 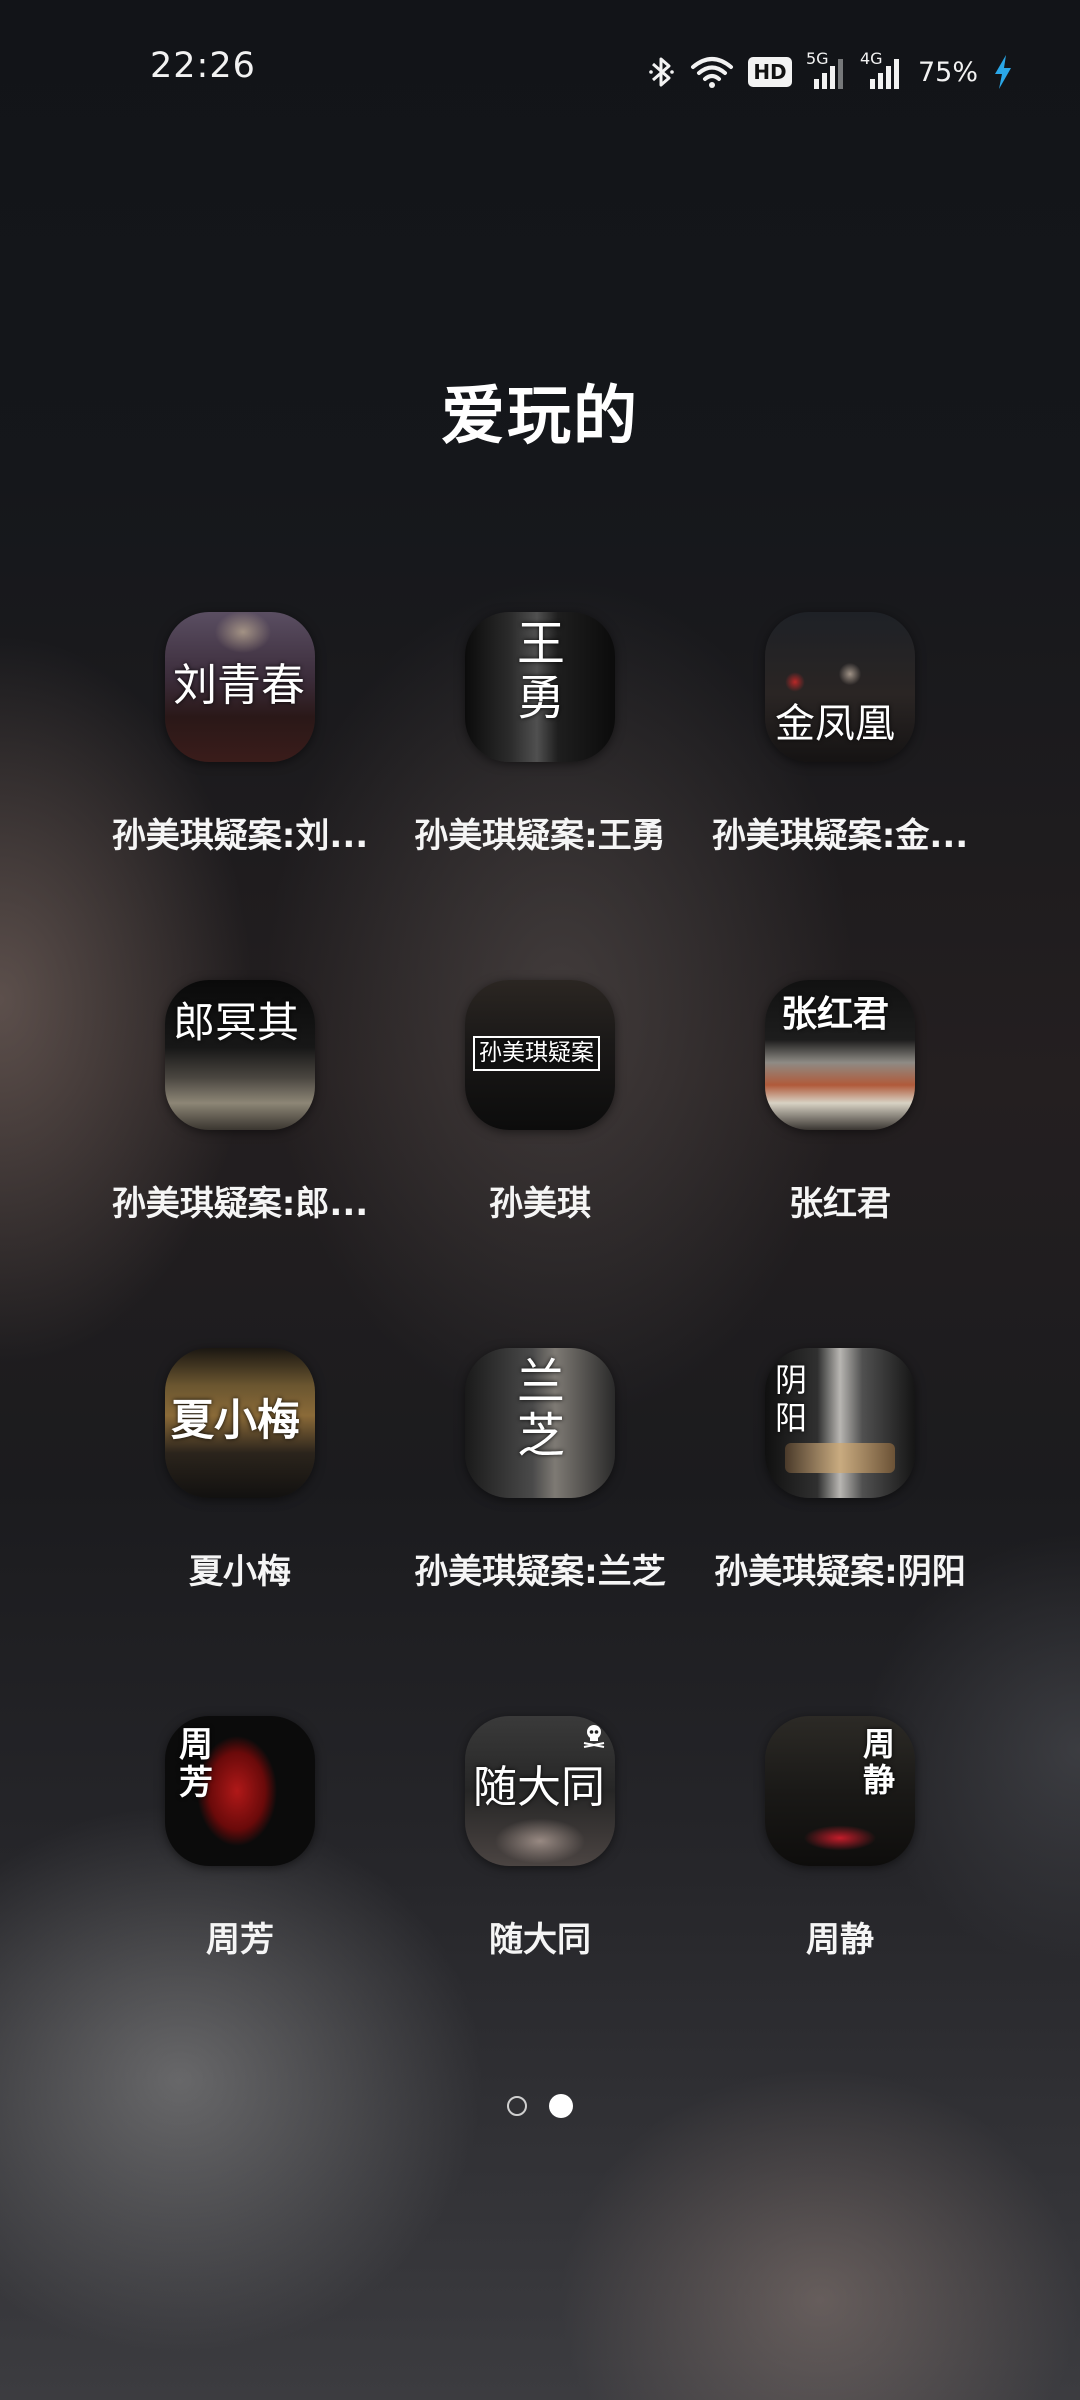 I want to click on icon-title-text: 孙美琪疑案, so click(x=536, y=1053).